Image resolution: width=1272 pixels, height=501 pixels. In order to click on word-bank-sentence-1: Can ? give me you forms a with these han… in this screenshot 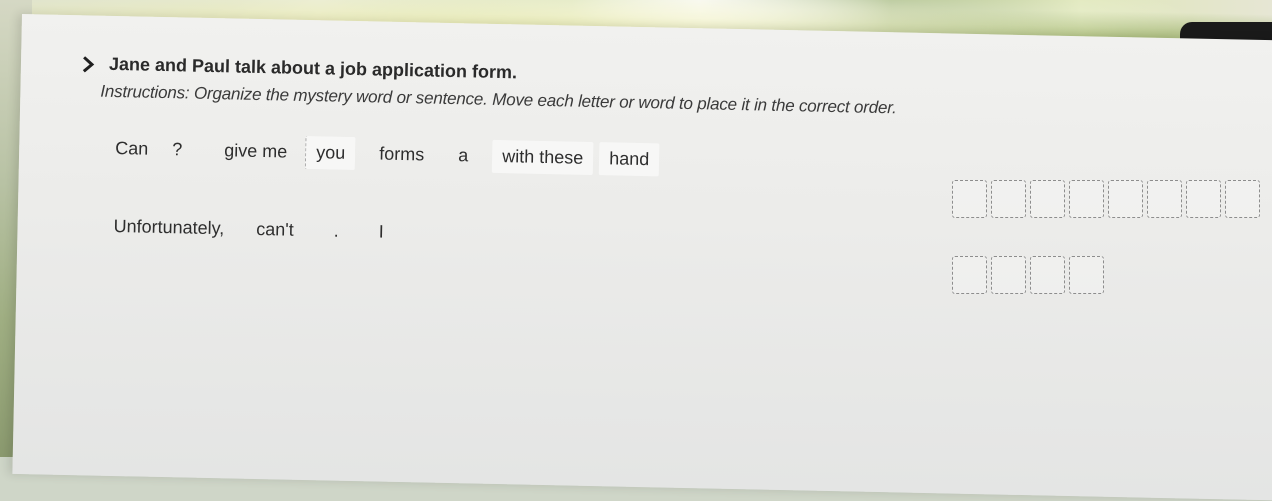, I will do `click(384, 154)`.